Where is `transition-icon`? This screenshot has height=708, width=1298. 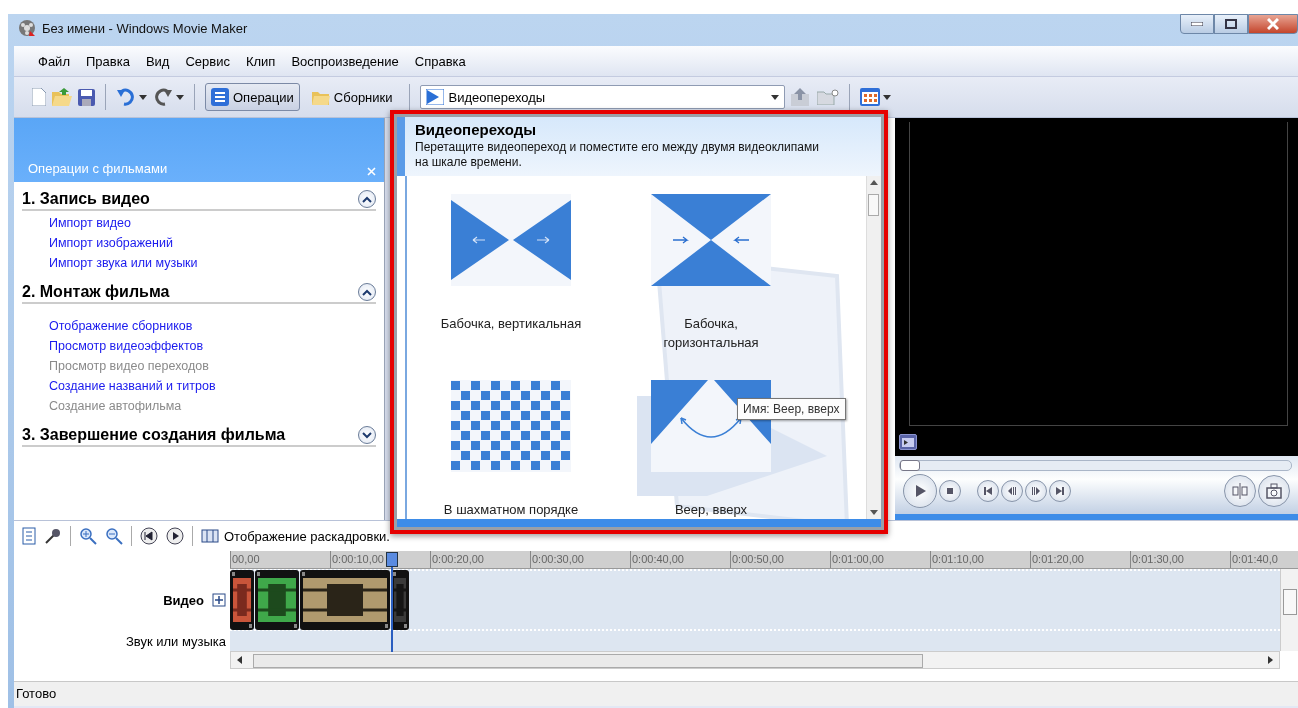 transition-icon is located at coordinates (434, 97).